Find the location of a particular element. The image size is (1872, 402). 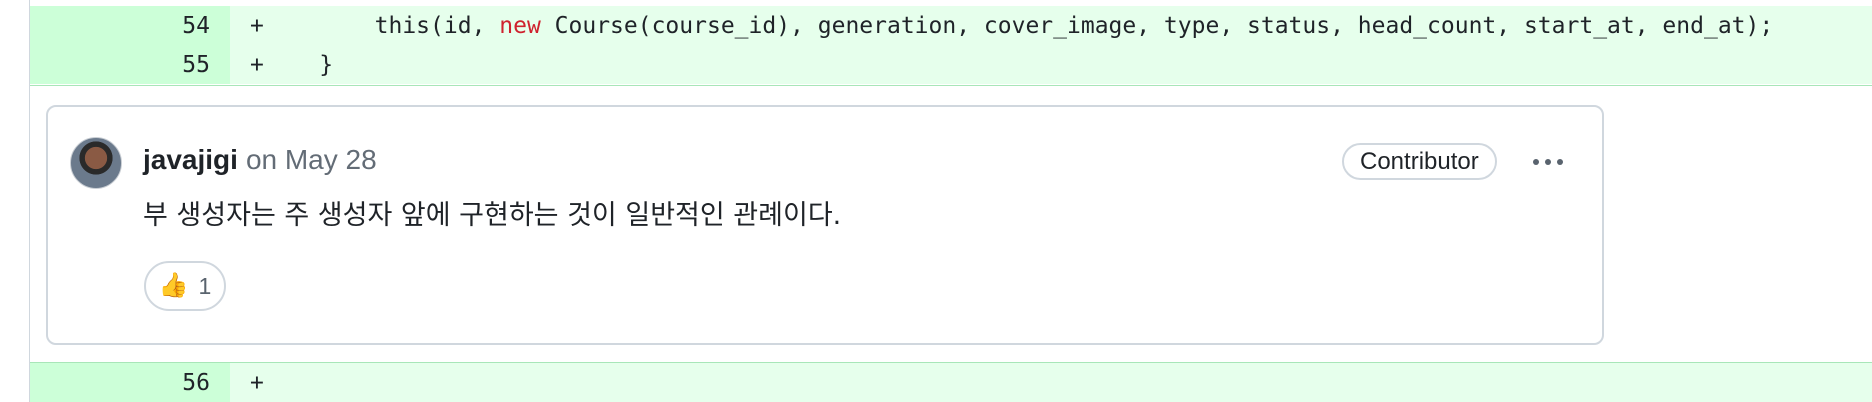

line-number: 54 is located at coordinates (130, 25).